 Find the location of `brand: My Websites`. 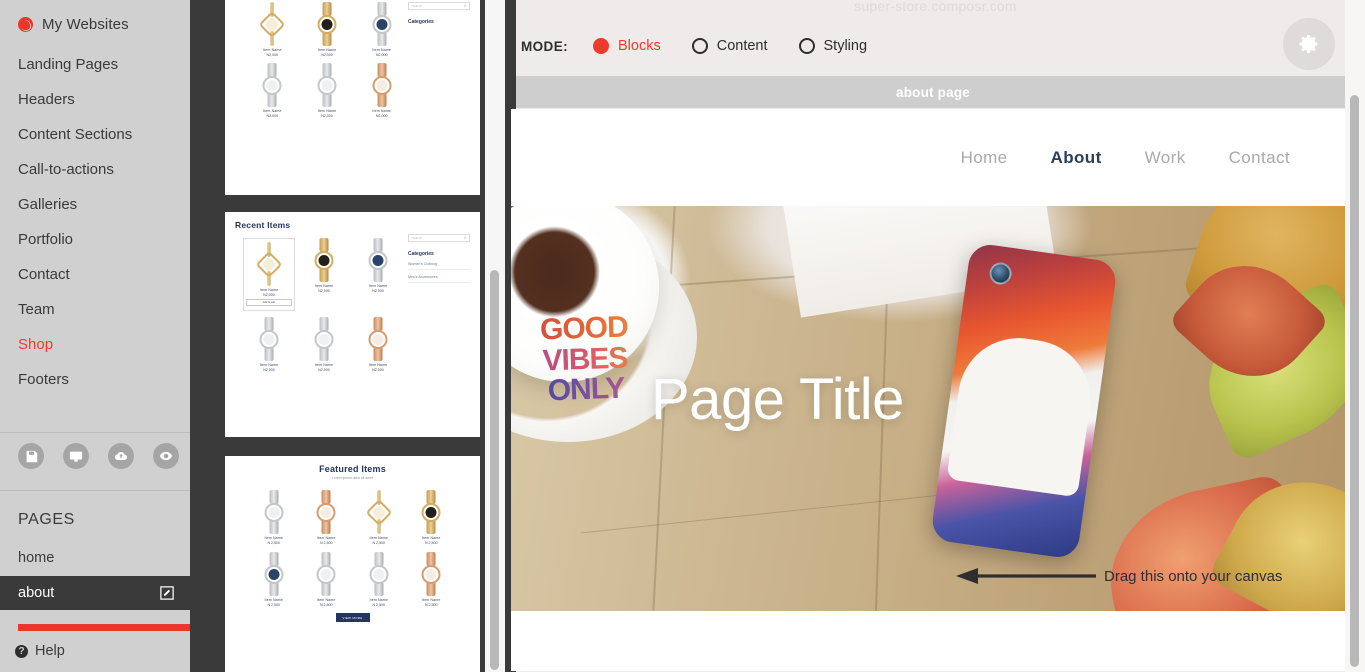

brand: My Websites is located at coordinates (95, 22).